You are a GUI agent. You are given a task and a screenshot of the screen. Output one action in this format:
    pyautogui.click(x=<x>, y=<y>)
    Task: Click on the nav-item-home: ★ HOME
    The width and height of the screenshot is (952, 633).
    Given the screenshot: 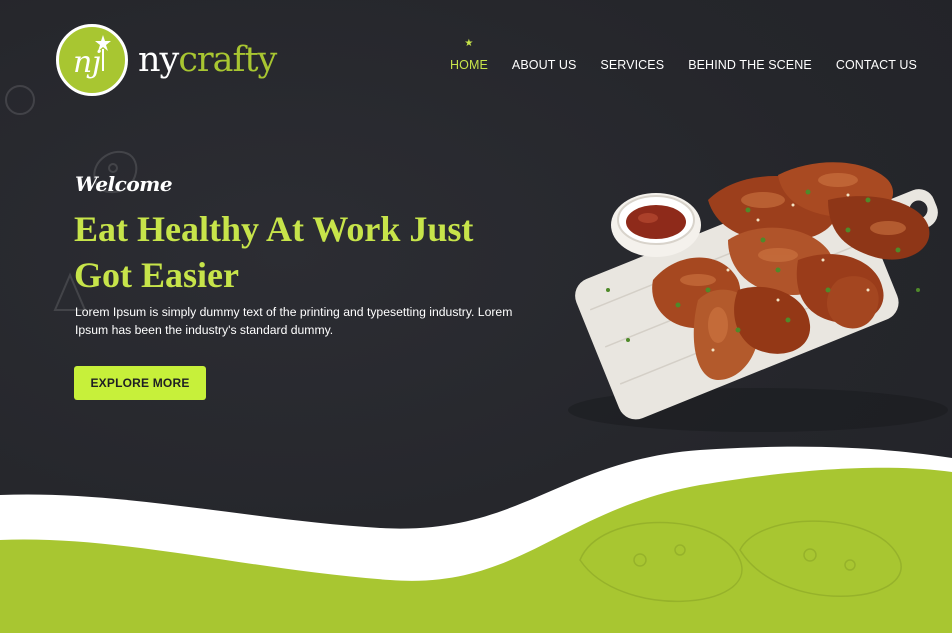 What is the action you would take?
    pyautogui.click(x=469, y=55)
    